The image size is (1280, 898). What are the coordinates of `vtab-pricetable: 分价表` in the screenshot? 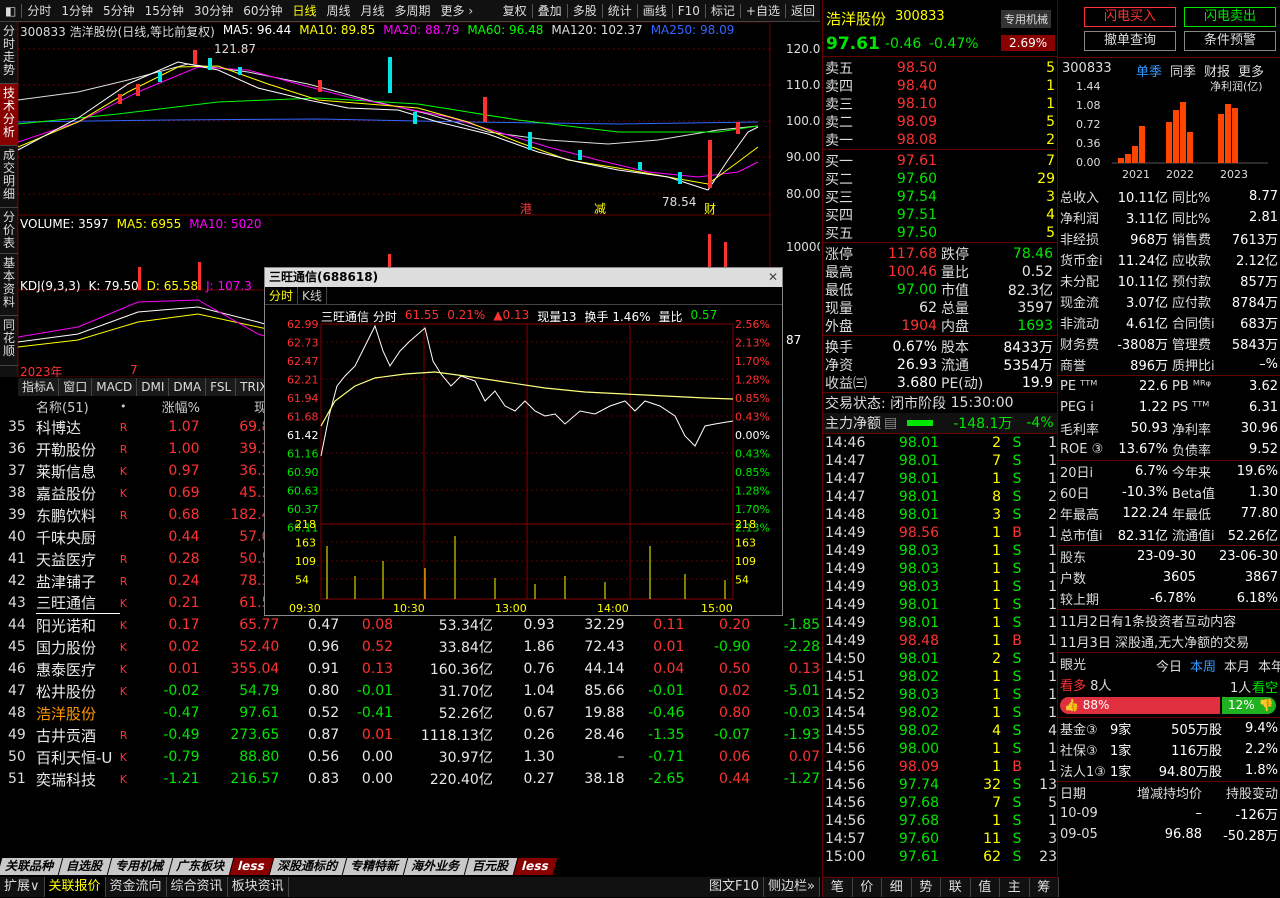 It's located at (9, 231).